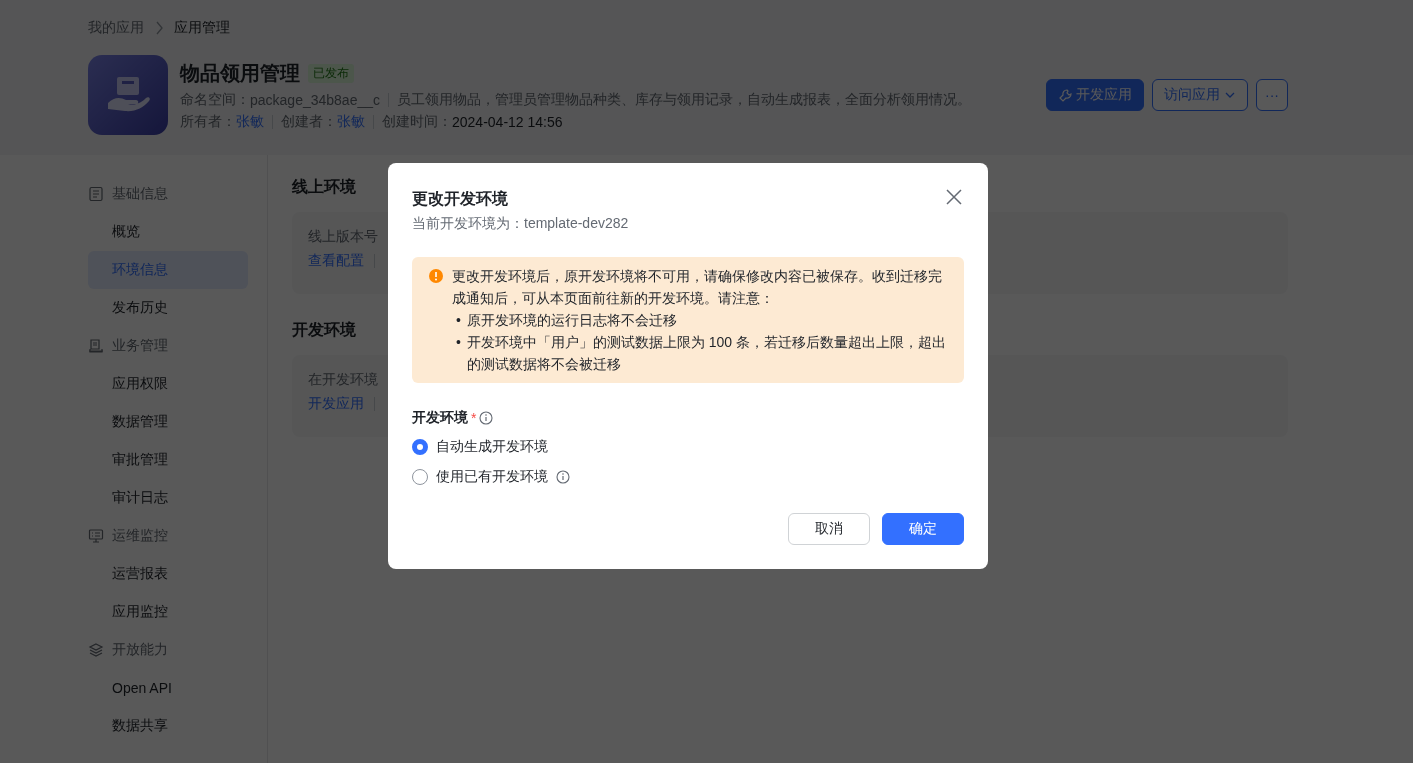  Describe the element at coordinates (168, 308) in the screenshot. I see `sidebar-item: 发布历史` at that location.